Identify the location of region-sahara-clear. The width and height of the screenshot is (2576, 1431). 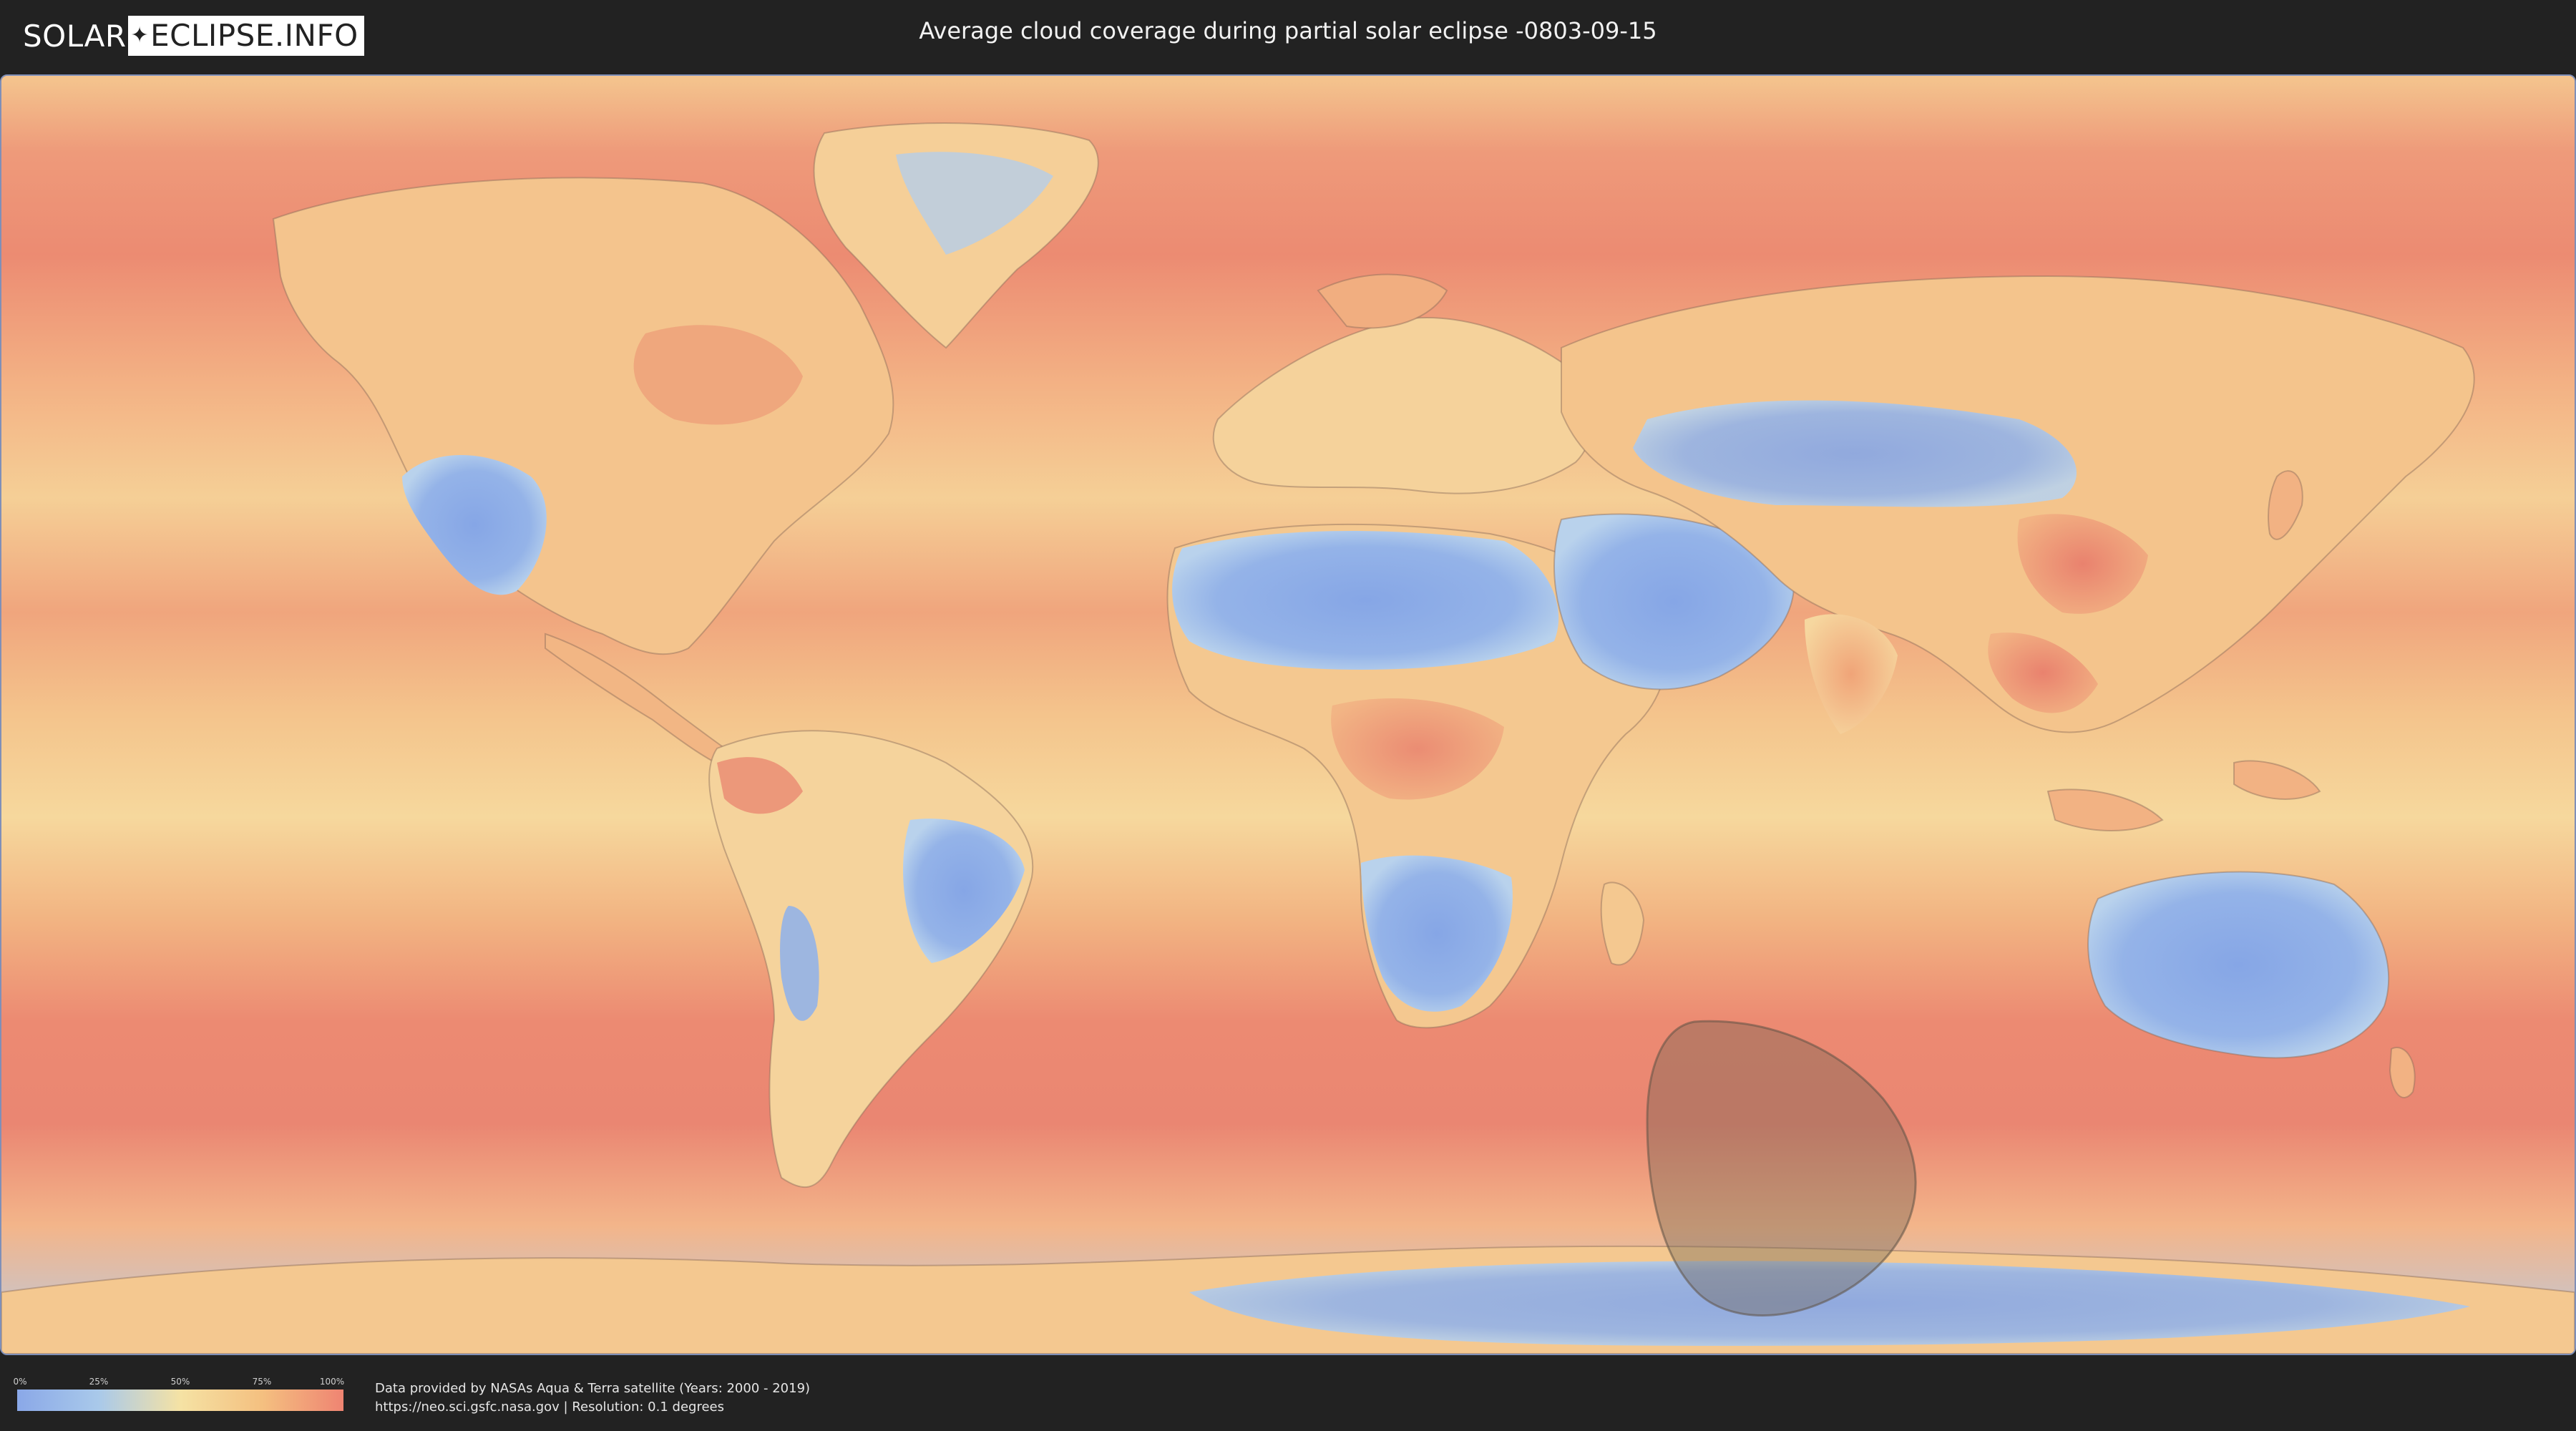
(1365, 600).